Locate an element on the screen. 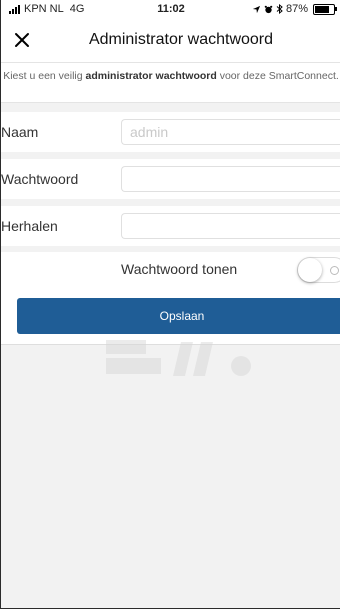 Image resolution: width=340 pixels, height=609 pixels. status-bar: KPN NL 4G 11:02 87% is located at coordinates (170, 9).